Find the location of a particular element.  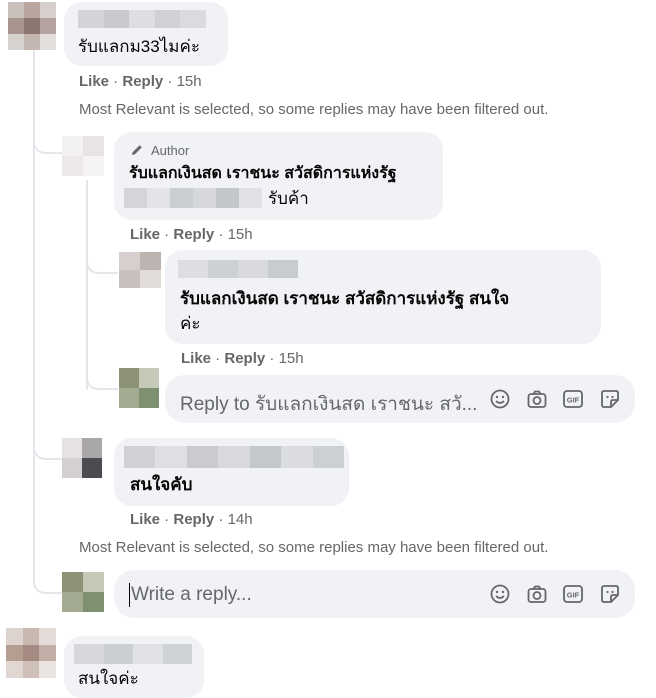

thread-curve-write-box is located at coordinates (48, 588).